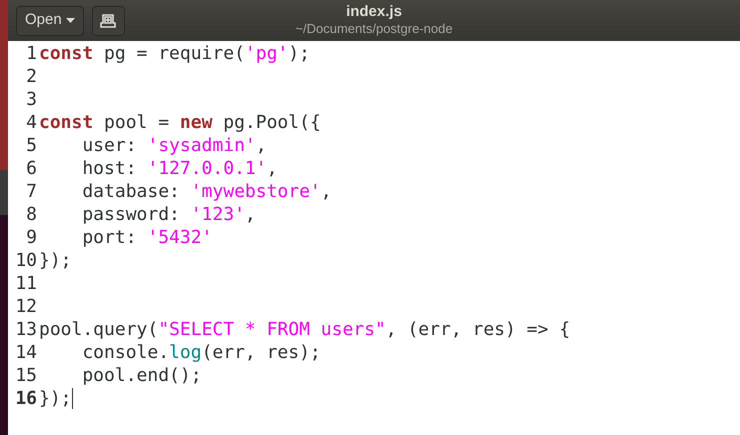  Describe the element at coordinates (374, 29) in the screenshot. I see `file-path: ~/Documents/postgre-node` at that location.